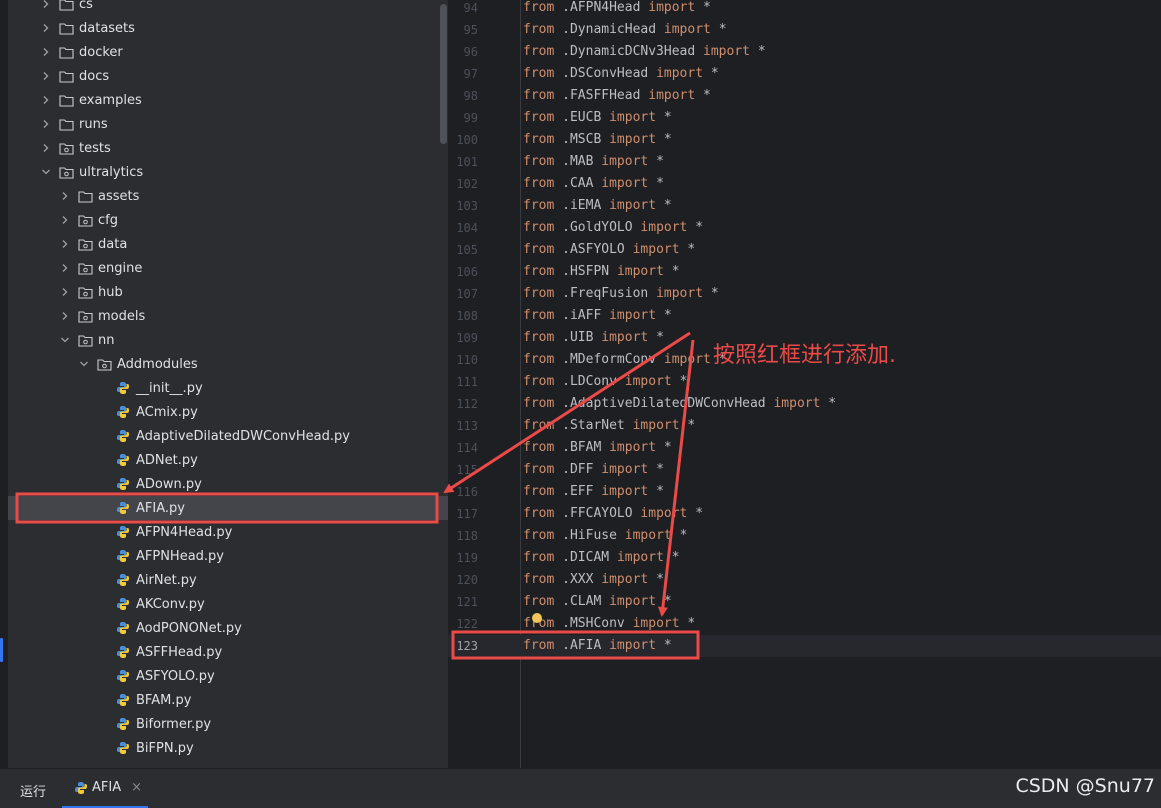  Describe the element at coordinates (228, 676) in the screenshot. I see `tree-file-item: ASFYOLO.py` at that location.